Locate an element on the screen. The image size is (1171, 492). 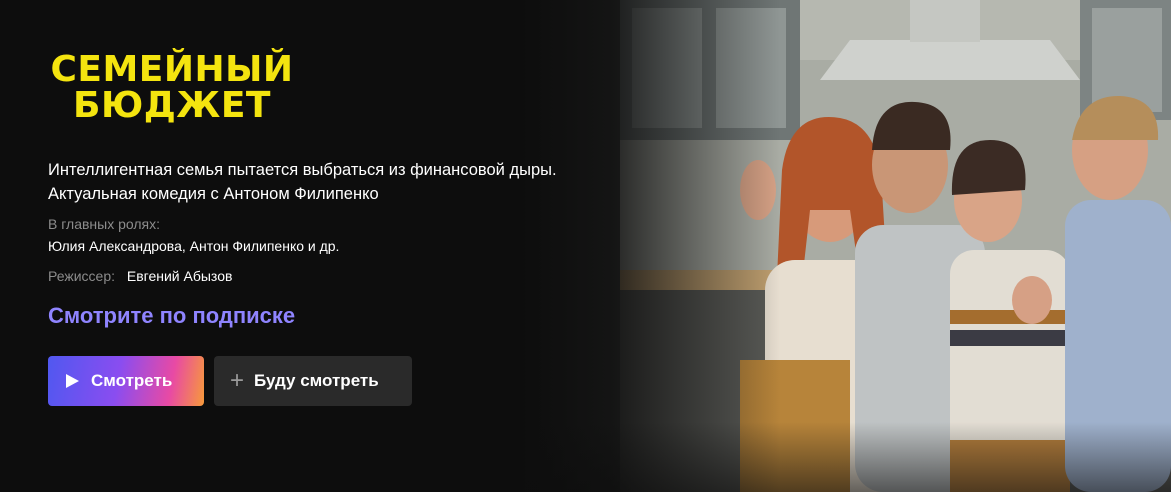
cast-value: Юлия Александрова, Антон Филипенко и др. is located at coordinates (194, 246).